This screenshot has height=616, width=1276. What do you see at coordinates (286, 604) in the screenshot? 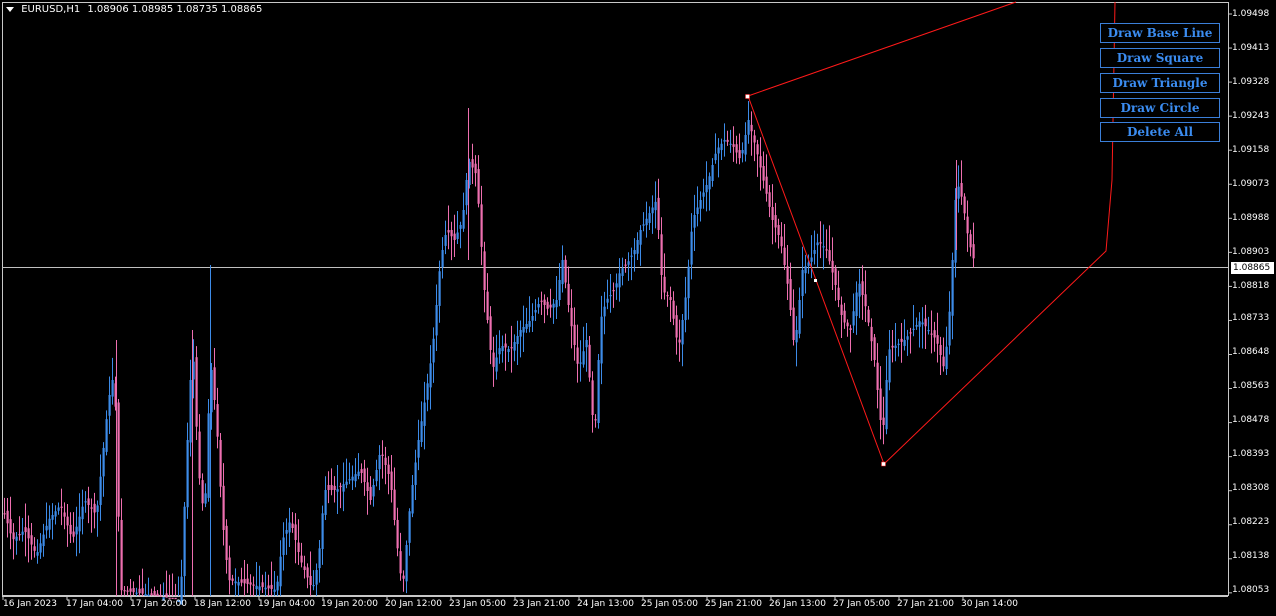
I see `time-tick: 19 Jan 04:00` at bounding box center [286, 604].